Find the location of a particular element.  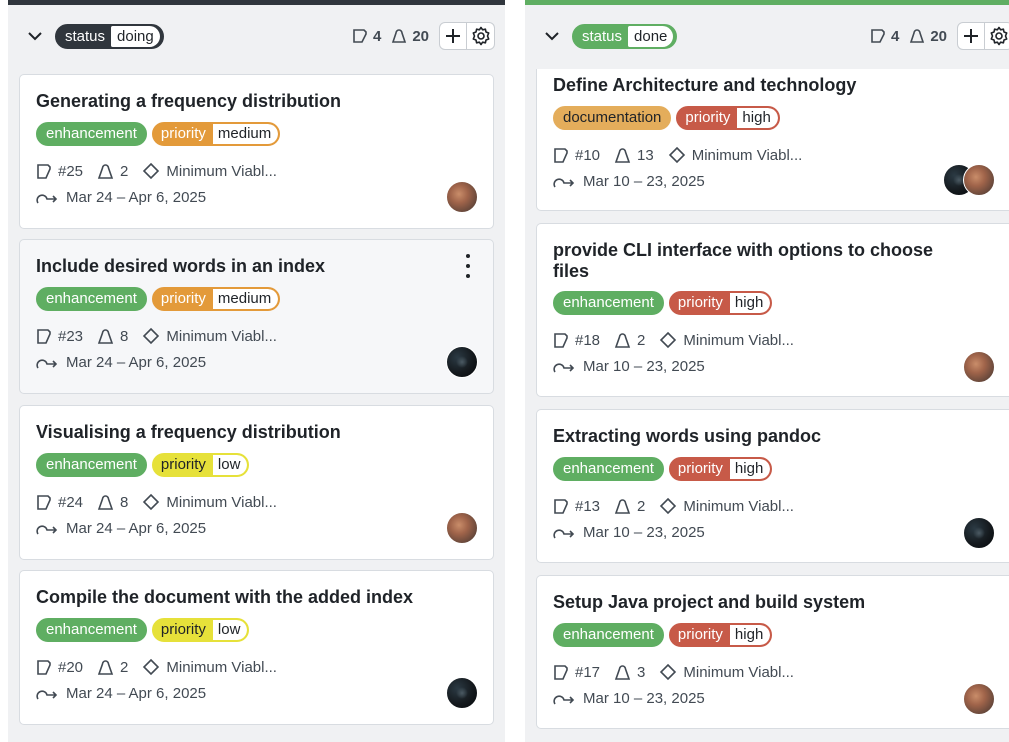

issue-number: #13 is located at coordinates (587, 506).